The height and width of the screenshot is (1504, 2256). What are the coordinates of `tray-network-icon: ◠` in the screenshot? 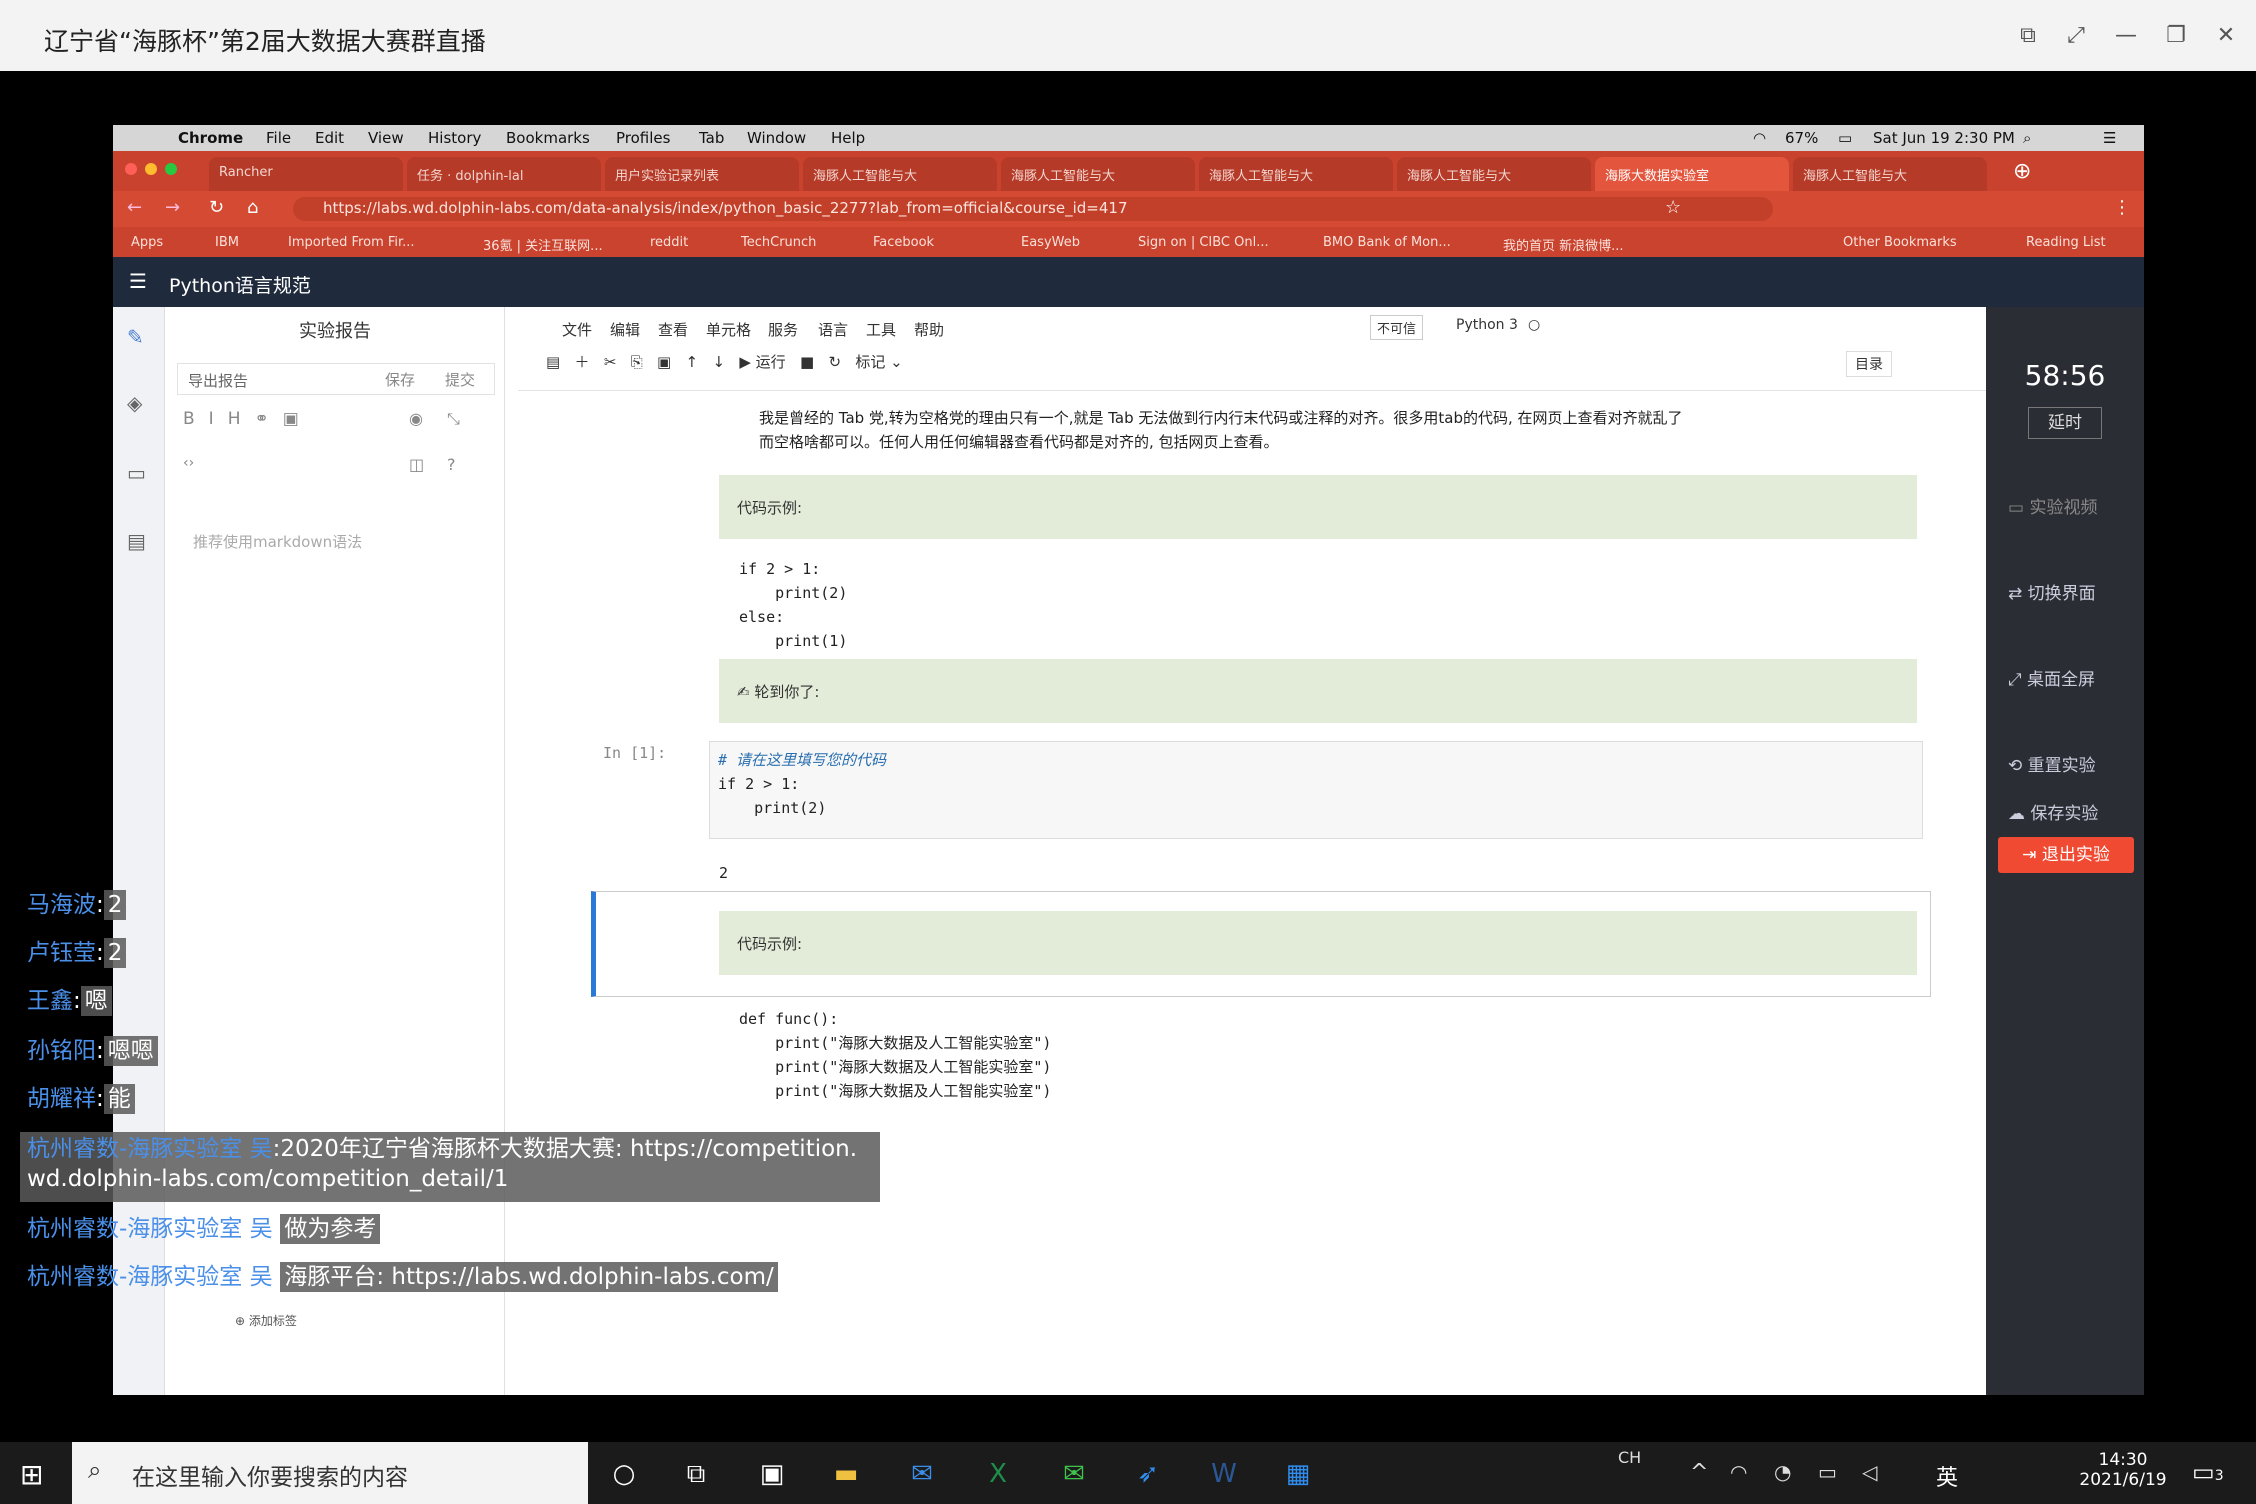 It's located at (1738, 1472).